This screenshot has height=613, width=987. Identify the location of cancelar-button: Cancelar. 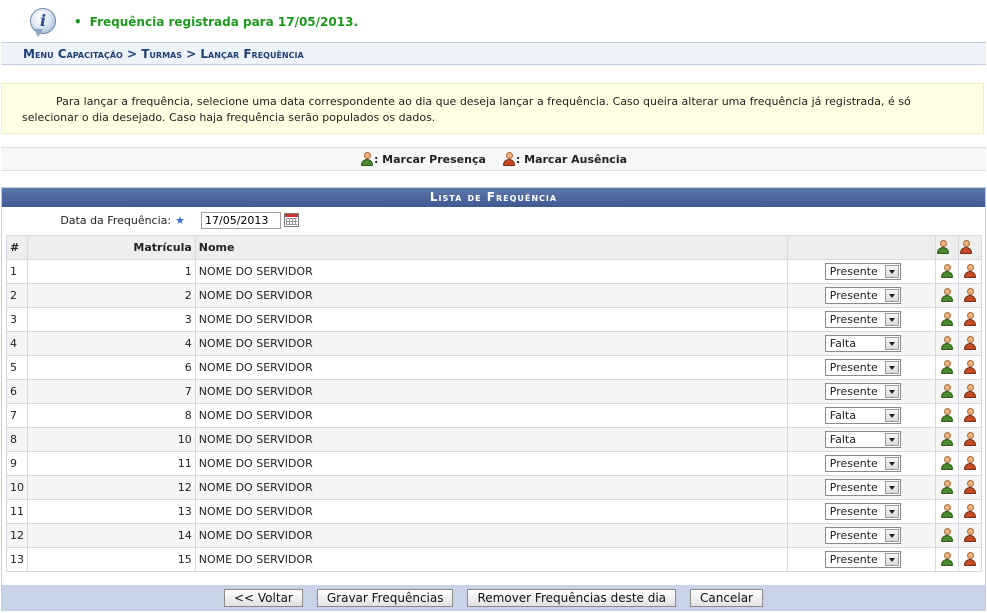
(726, 597).